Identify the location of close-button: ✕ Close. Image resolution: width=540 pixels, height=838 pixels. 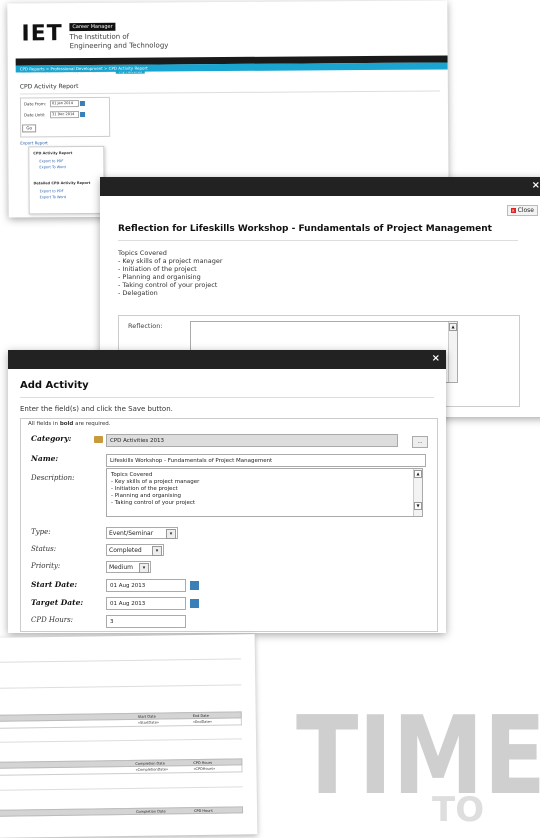
(522, 210).